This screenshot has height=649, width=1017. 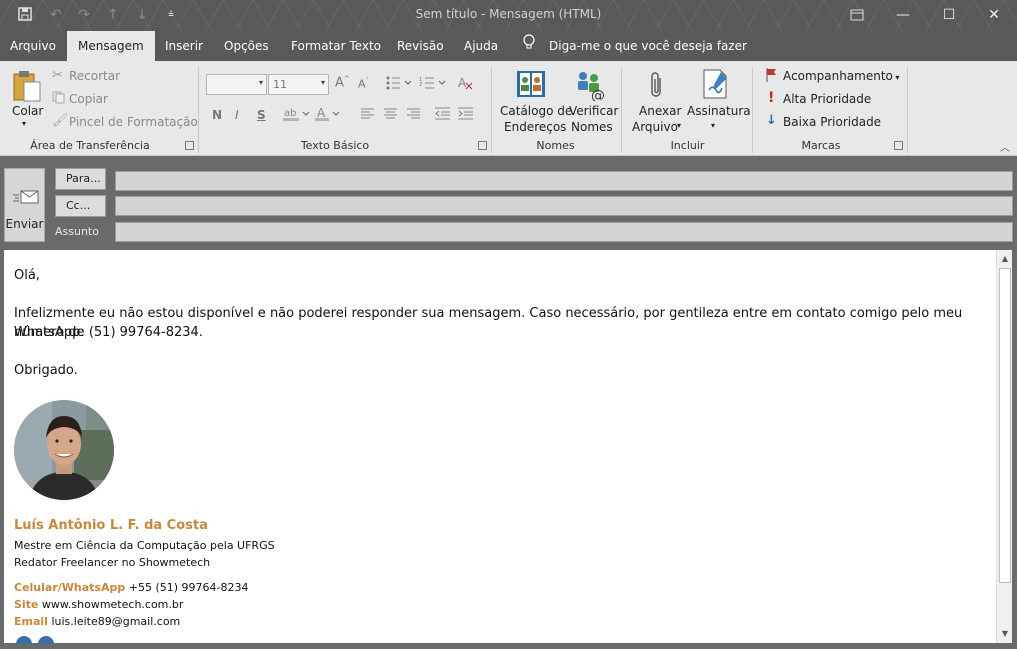 I want to click on message-header: Enviar Para... Cc... Assunto, so click(x=508, y=202).